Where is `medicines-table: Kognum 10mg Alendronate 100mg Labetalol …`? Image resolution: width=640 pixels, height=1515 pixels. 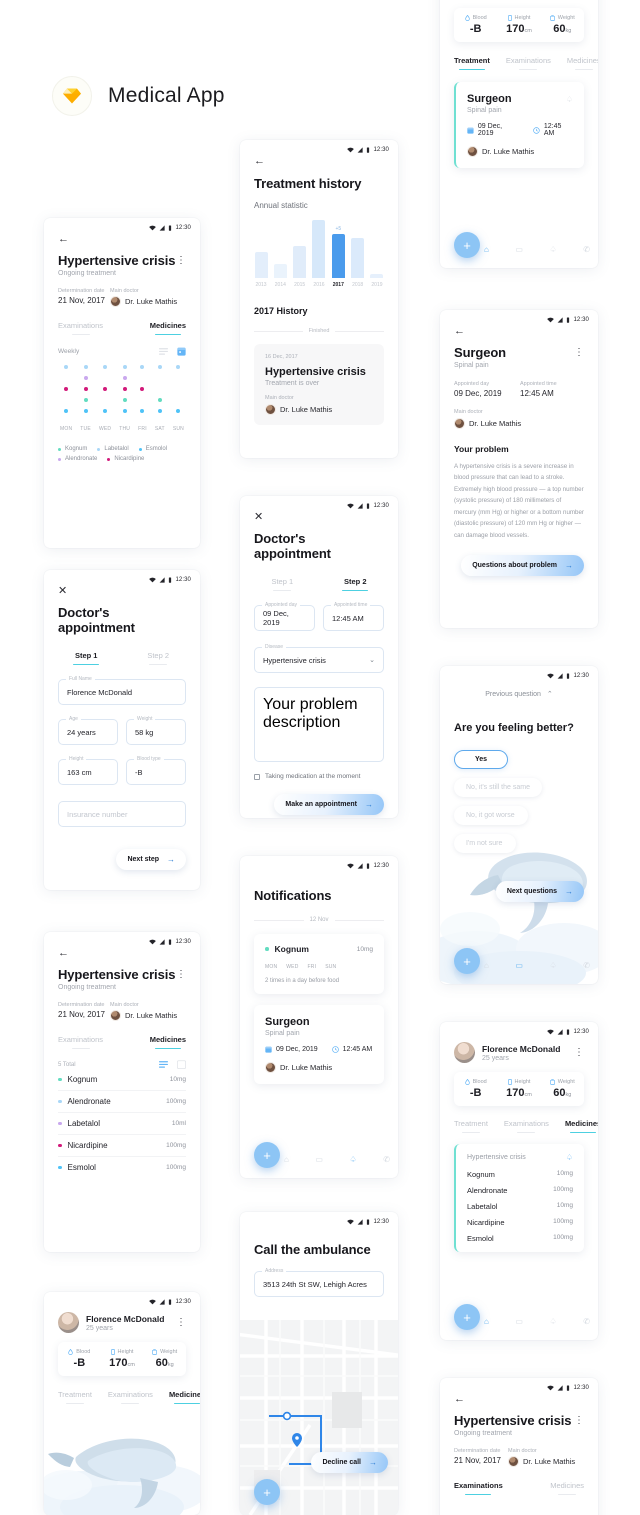 medicines-table: Kognum 10mg Alendronate 100mg Labetalol … is located at coordinates (122, 1123).